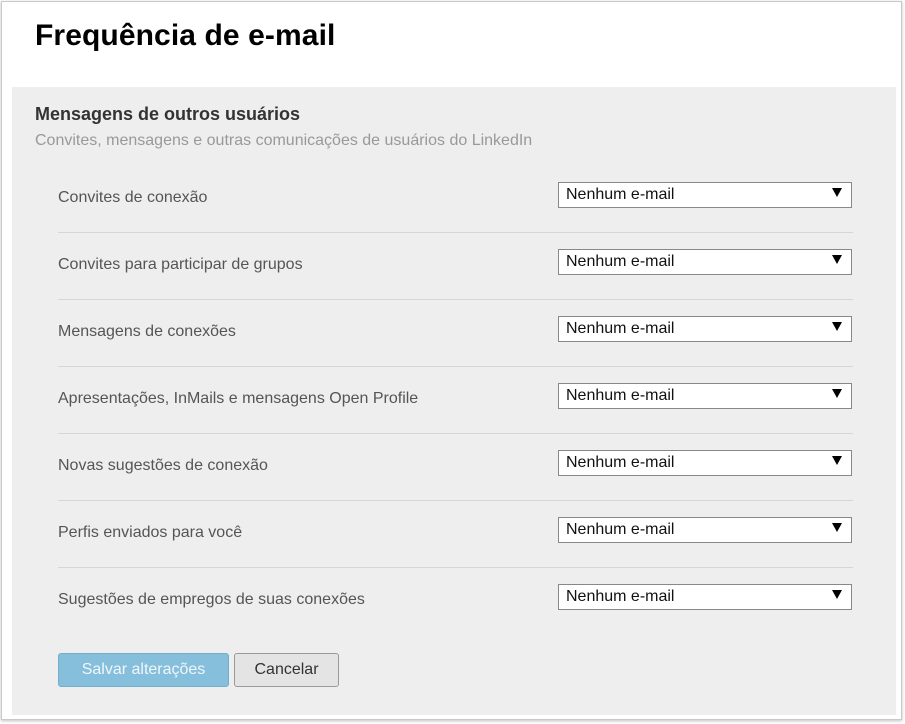 The image size is (905, 724). What do you see at coordinates (163, 465) in the screenshot?
I see `setting-label: Novas sugestões de conexão` at bounding box center [163, 465].